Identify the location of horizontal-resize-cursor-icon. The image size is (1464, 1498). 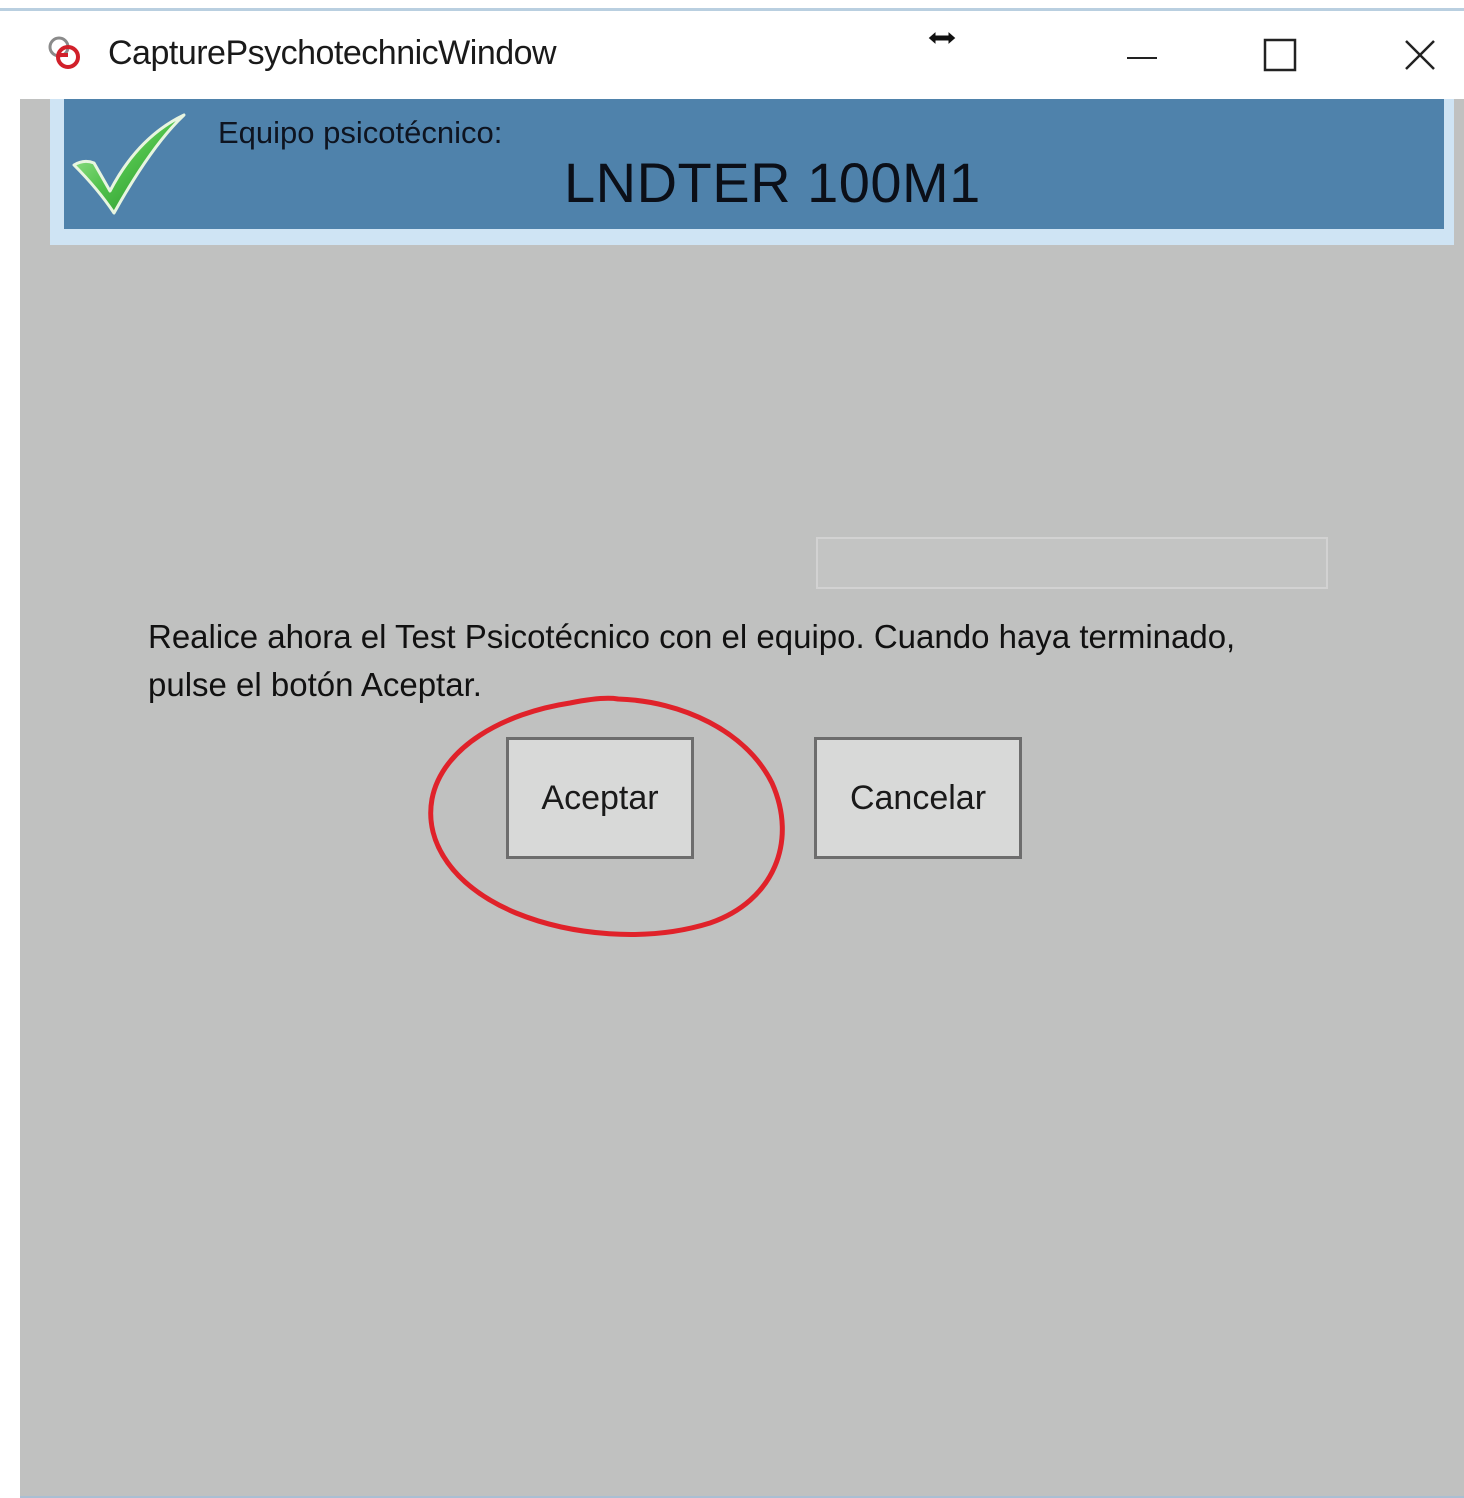
(942, 38).